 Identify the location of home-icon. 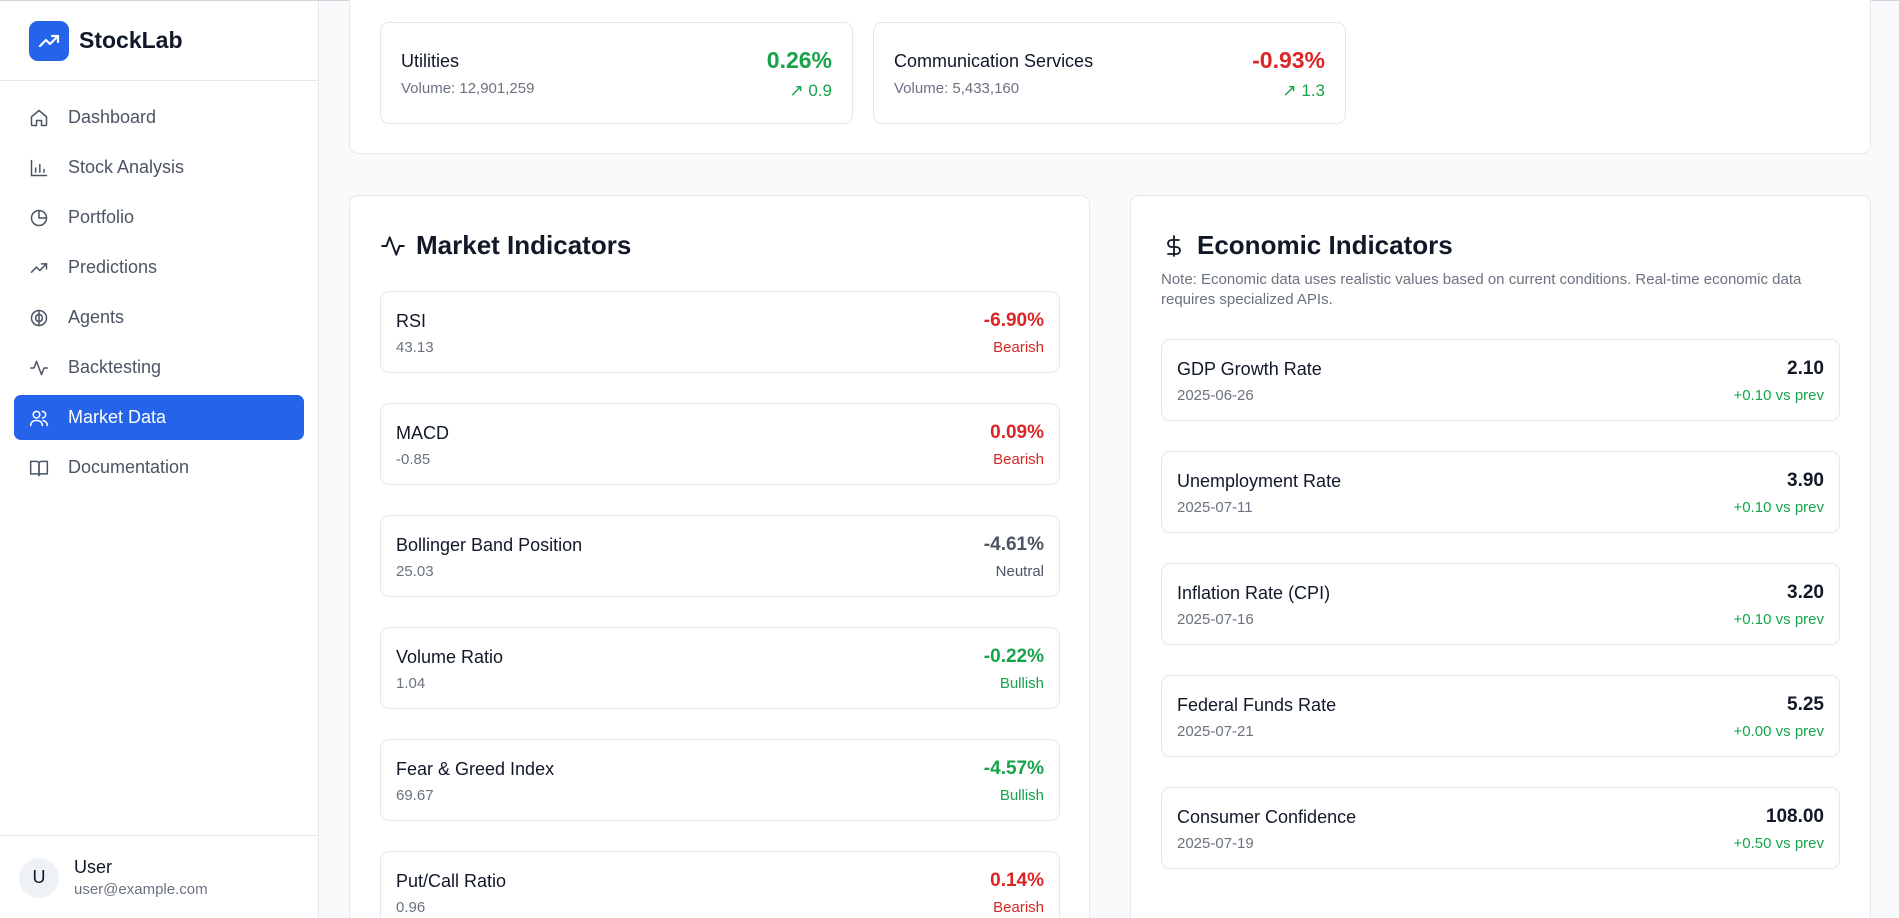
(39, 118).